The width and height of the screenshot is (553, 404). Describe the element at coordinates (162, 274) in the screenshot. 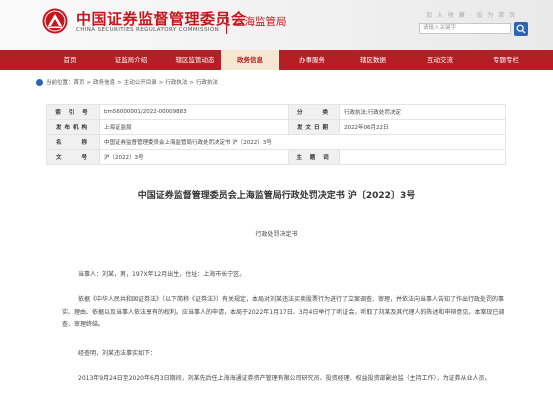

I see `paragraph: 当事人：刘某，男，197X年12月出生，住址：上海市长宁区。` at that location.